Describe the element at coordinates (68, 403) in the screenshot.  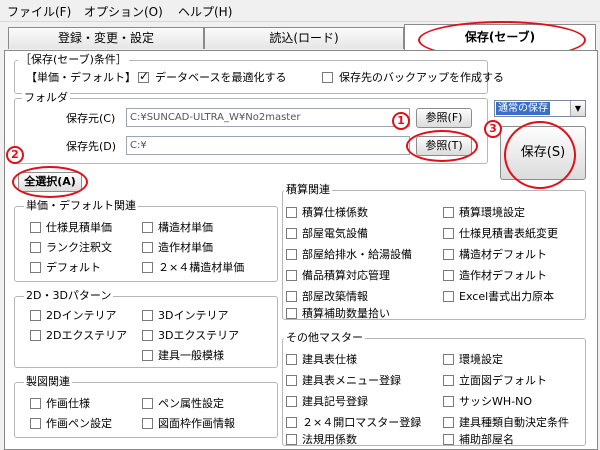
I see `drafting-label-0: 作画仕様` at that location.